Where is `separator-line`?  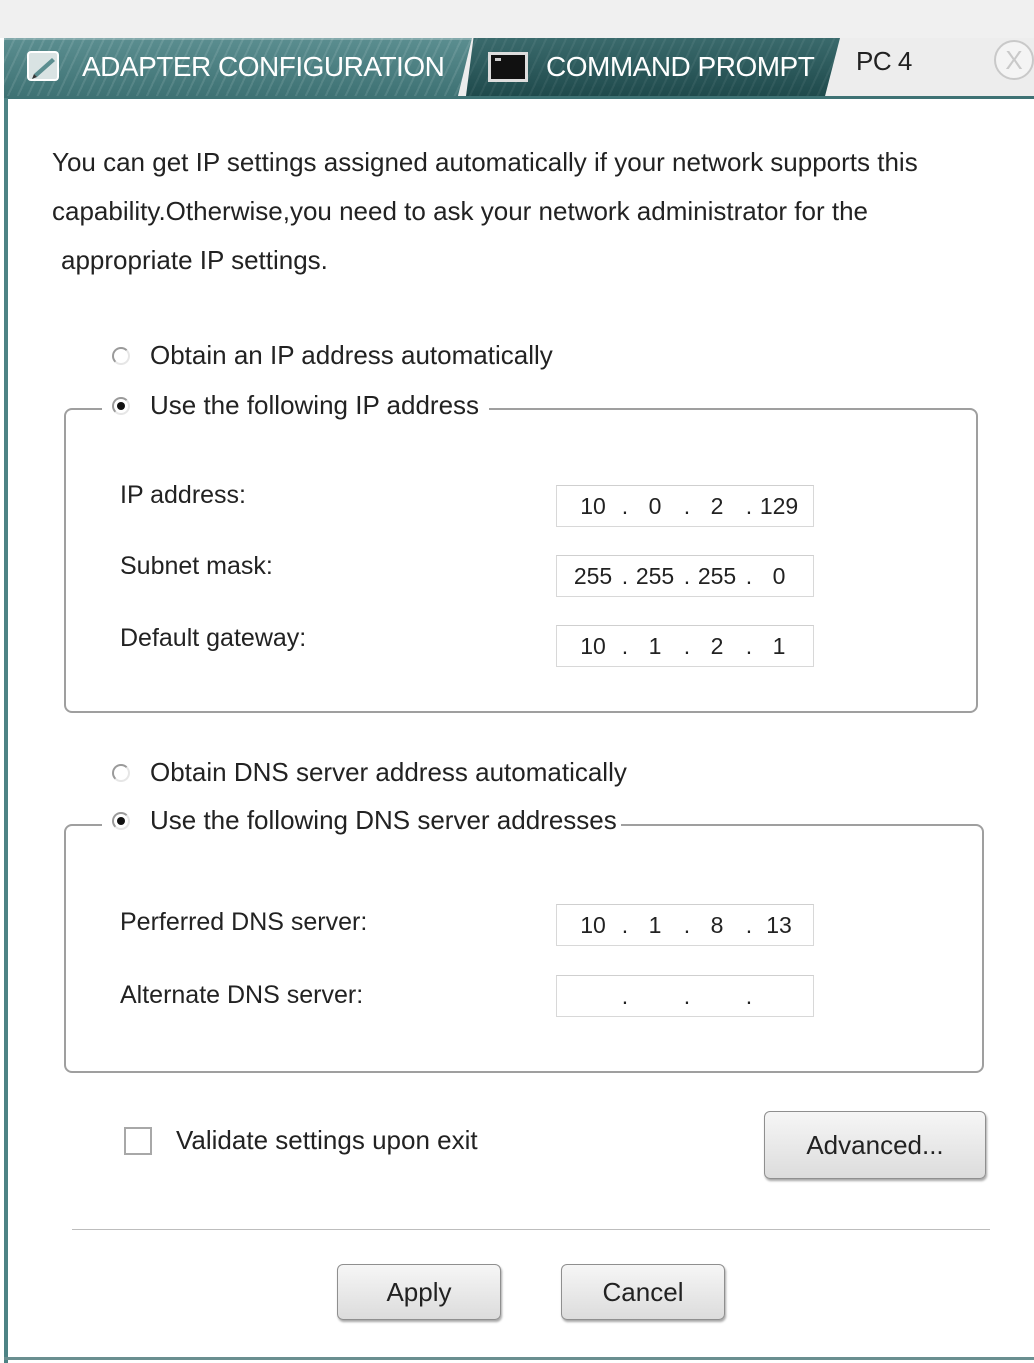
separator-line is located at coordinates (531, 1229).